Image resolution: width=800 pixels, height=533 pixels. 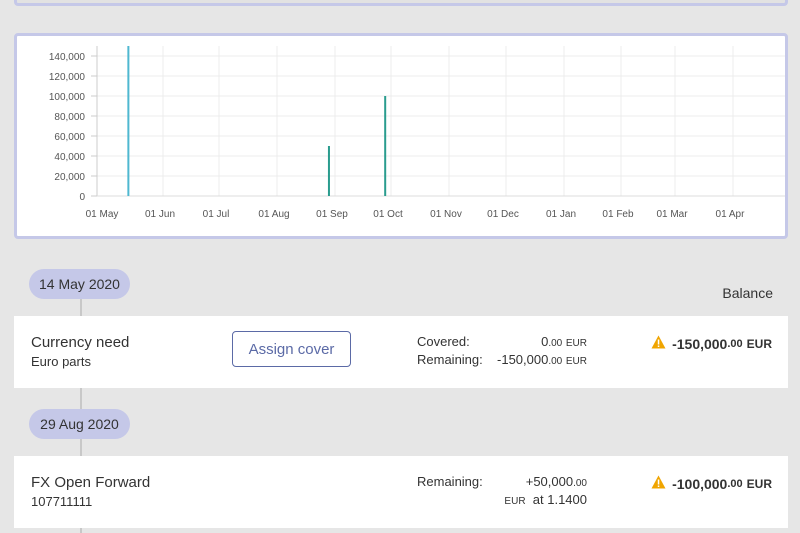 What do you see at coordinates (503, 214) in the screenshot?
I see `x-tick-label: 01 Dec` at bounding box center [503, 214].